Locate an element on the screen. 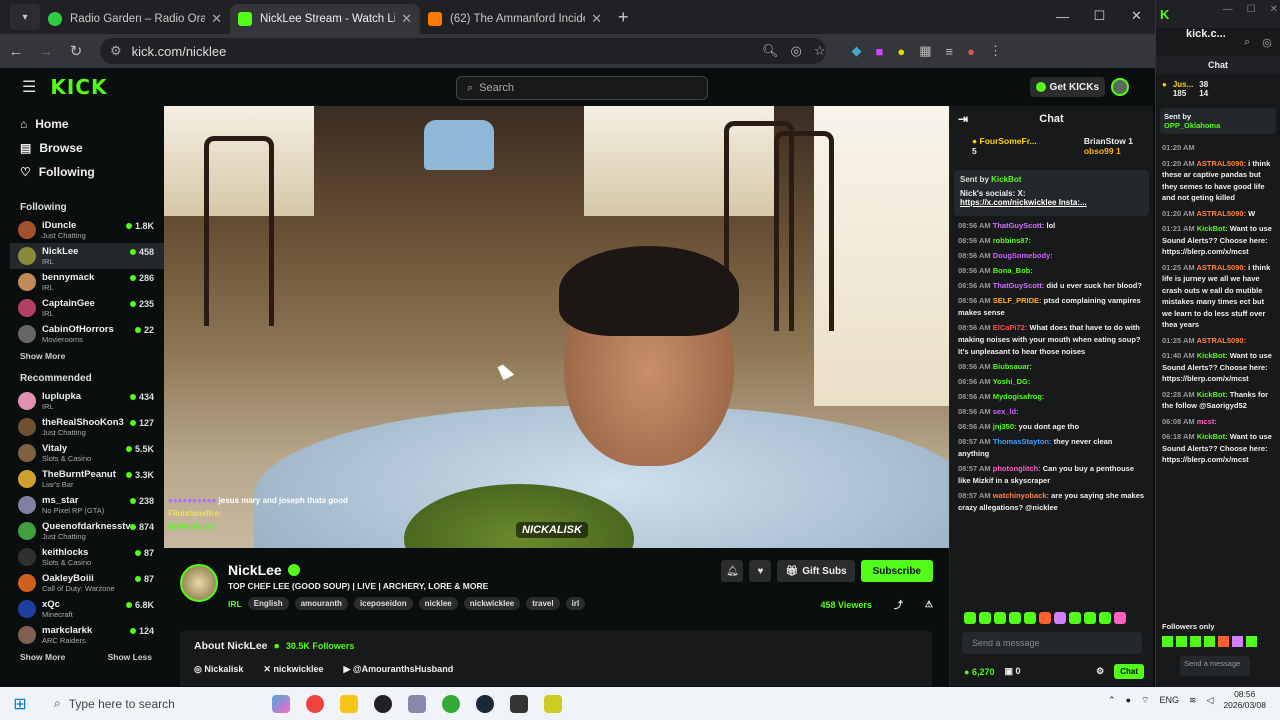 Image resolution: width=1280 pixels, height=720 pixels. channel-row: ms_star No Pixel RP (GTA) 238 is located at coordinates (87, 505).